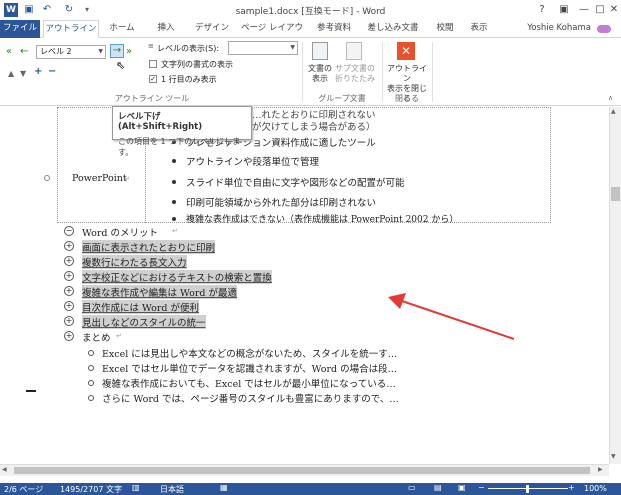 This screenshot has height=495, width=621. Describe the element at coordinates (342, 98) in the screenshot. I see `group-label-master: グループ文書` at that location.